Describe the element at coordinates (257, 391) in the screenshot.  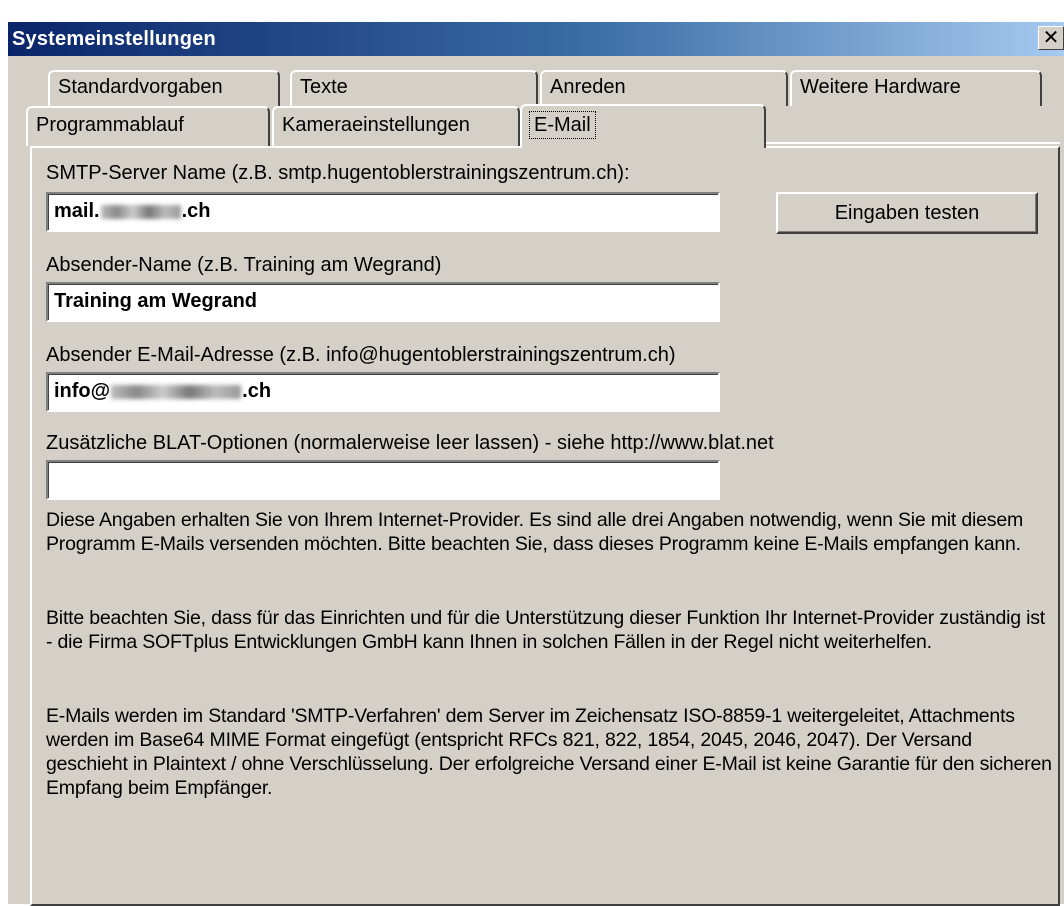
I see `sender-email-value-suffix: .ch` at that location.